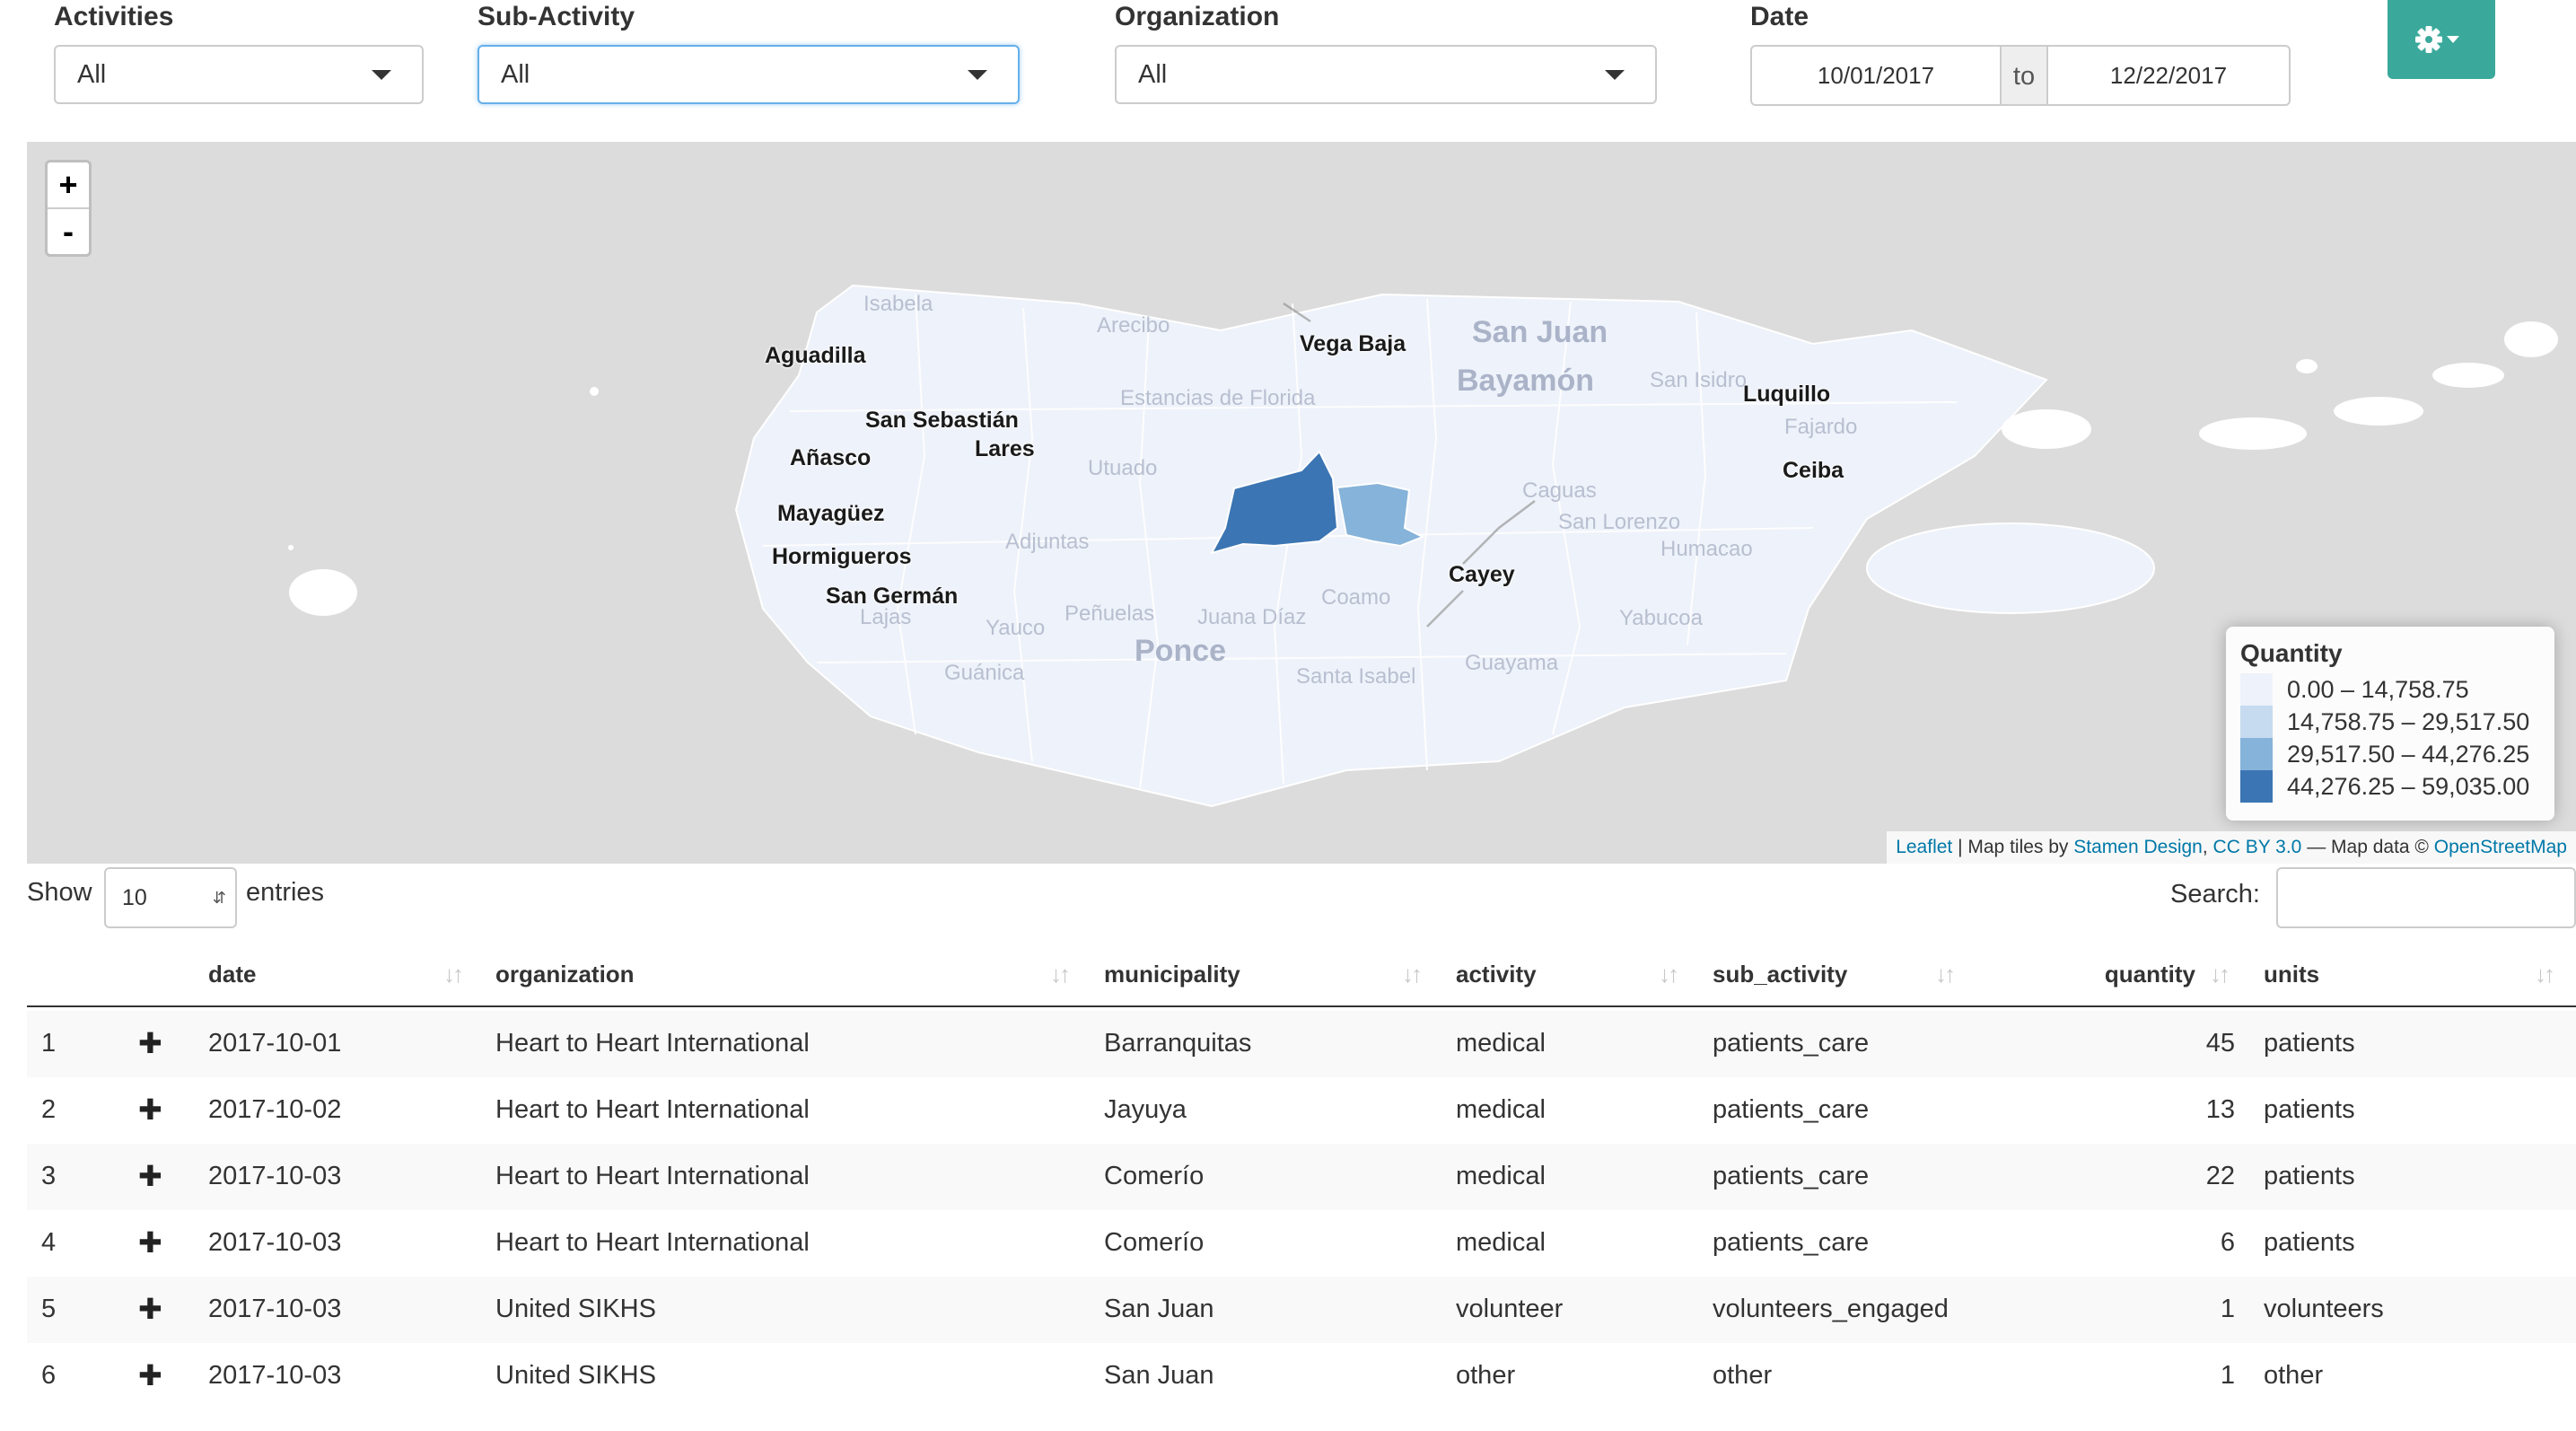 This screenshot has height=1431, width=2576. Describe the element at coordinates (2378, 689) in the screenshot. I see `legend-label: 0.00 – 14,758.75` at that location.